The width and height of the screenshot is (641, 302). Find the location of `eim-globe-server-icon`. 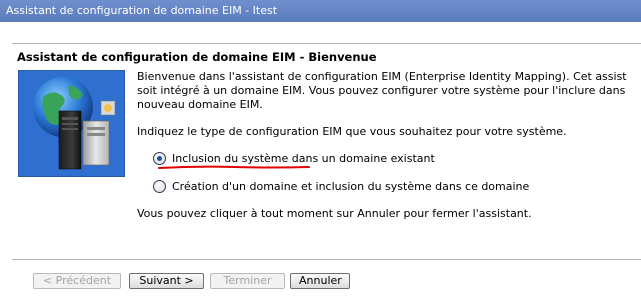

eim-globe-server-icon is located at coordinates (71, 123).